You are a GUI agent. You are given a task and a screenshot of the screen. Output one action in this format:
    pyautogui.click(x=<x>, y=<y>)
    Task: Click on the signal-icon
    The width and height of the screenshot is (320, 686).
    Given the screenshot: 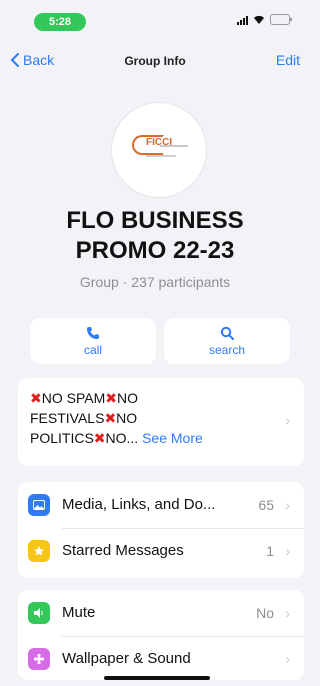 What is the action you would take?
    pyautogui.click(x=242, y=20)
    